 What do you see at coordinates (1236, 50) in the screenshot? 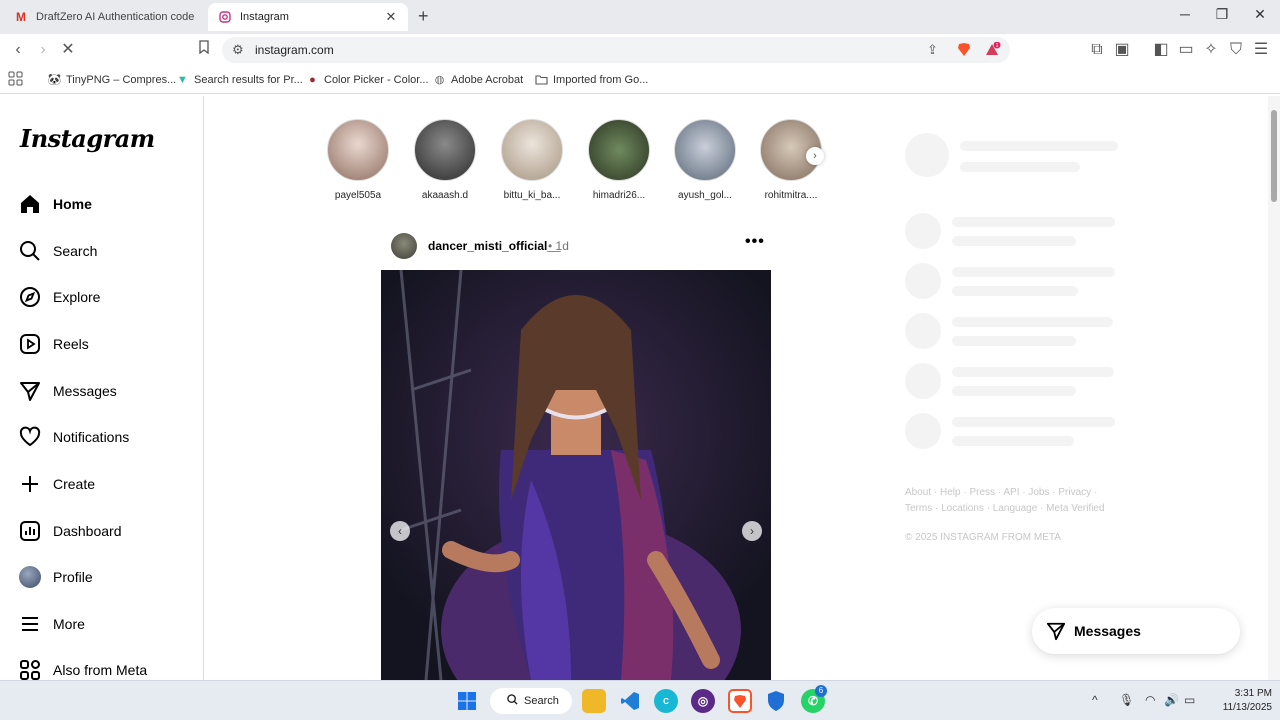
I see `vpn-icon: ⛉` at bounding box center [1236, 50].